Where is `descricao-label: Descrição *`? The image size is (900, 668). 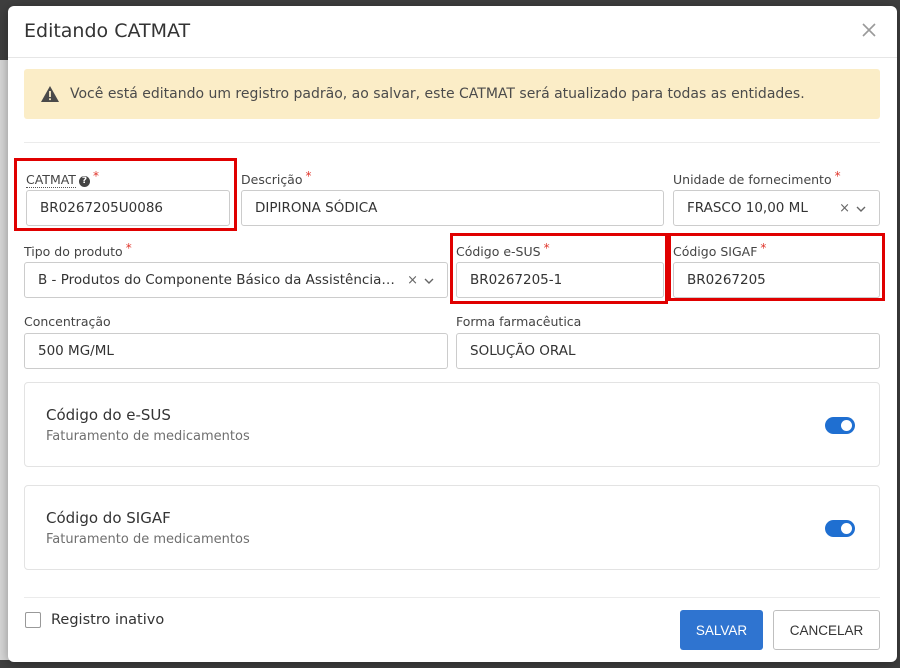 descricao-label: Descrição * is located at coordinates (276, 178).